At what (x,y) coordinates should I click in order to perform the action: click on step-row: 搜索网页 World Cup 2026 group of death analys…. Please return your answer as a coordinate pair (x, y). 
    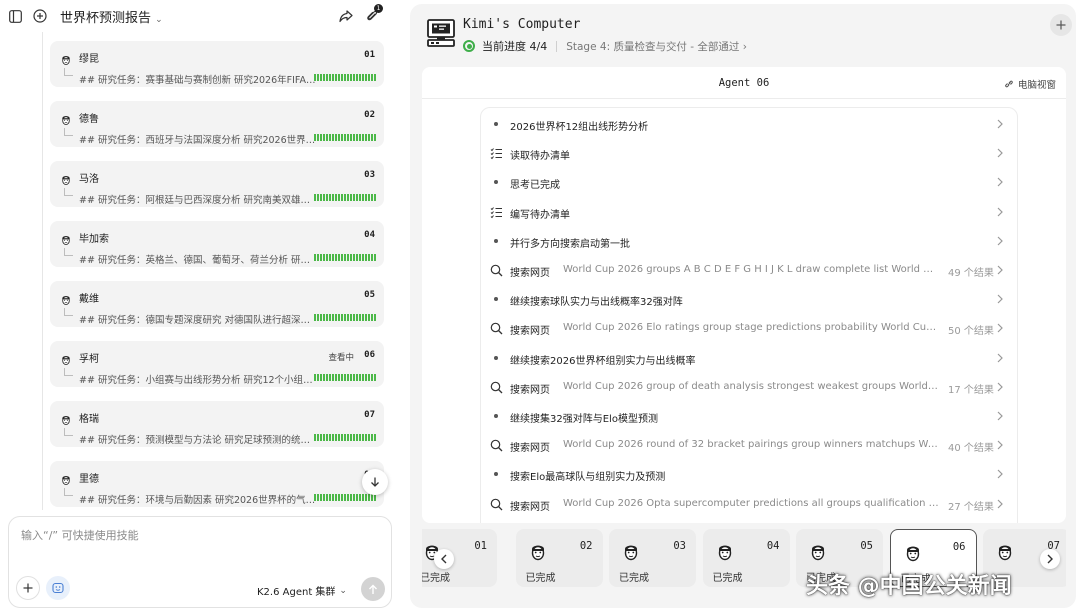
    Looking at the image, I should click on (749, 387).